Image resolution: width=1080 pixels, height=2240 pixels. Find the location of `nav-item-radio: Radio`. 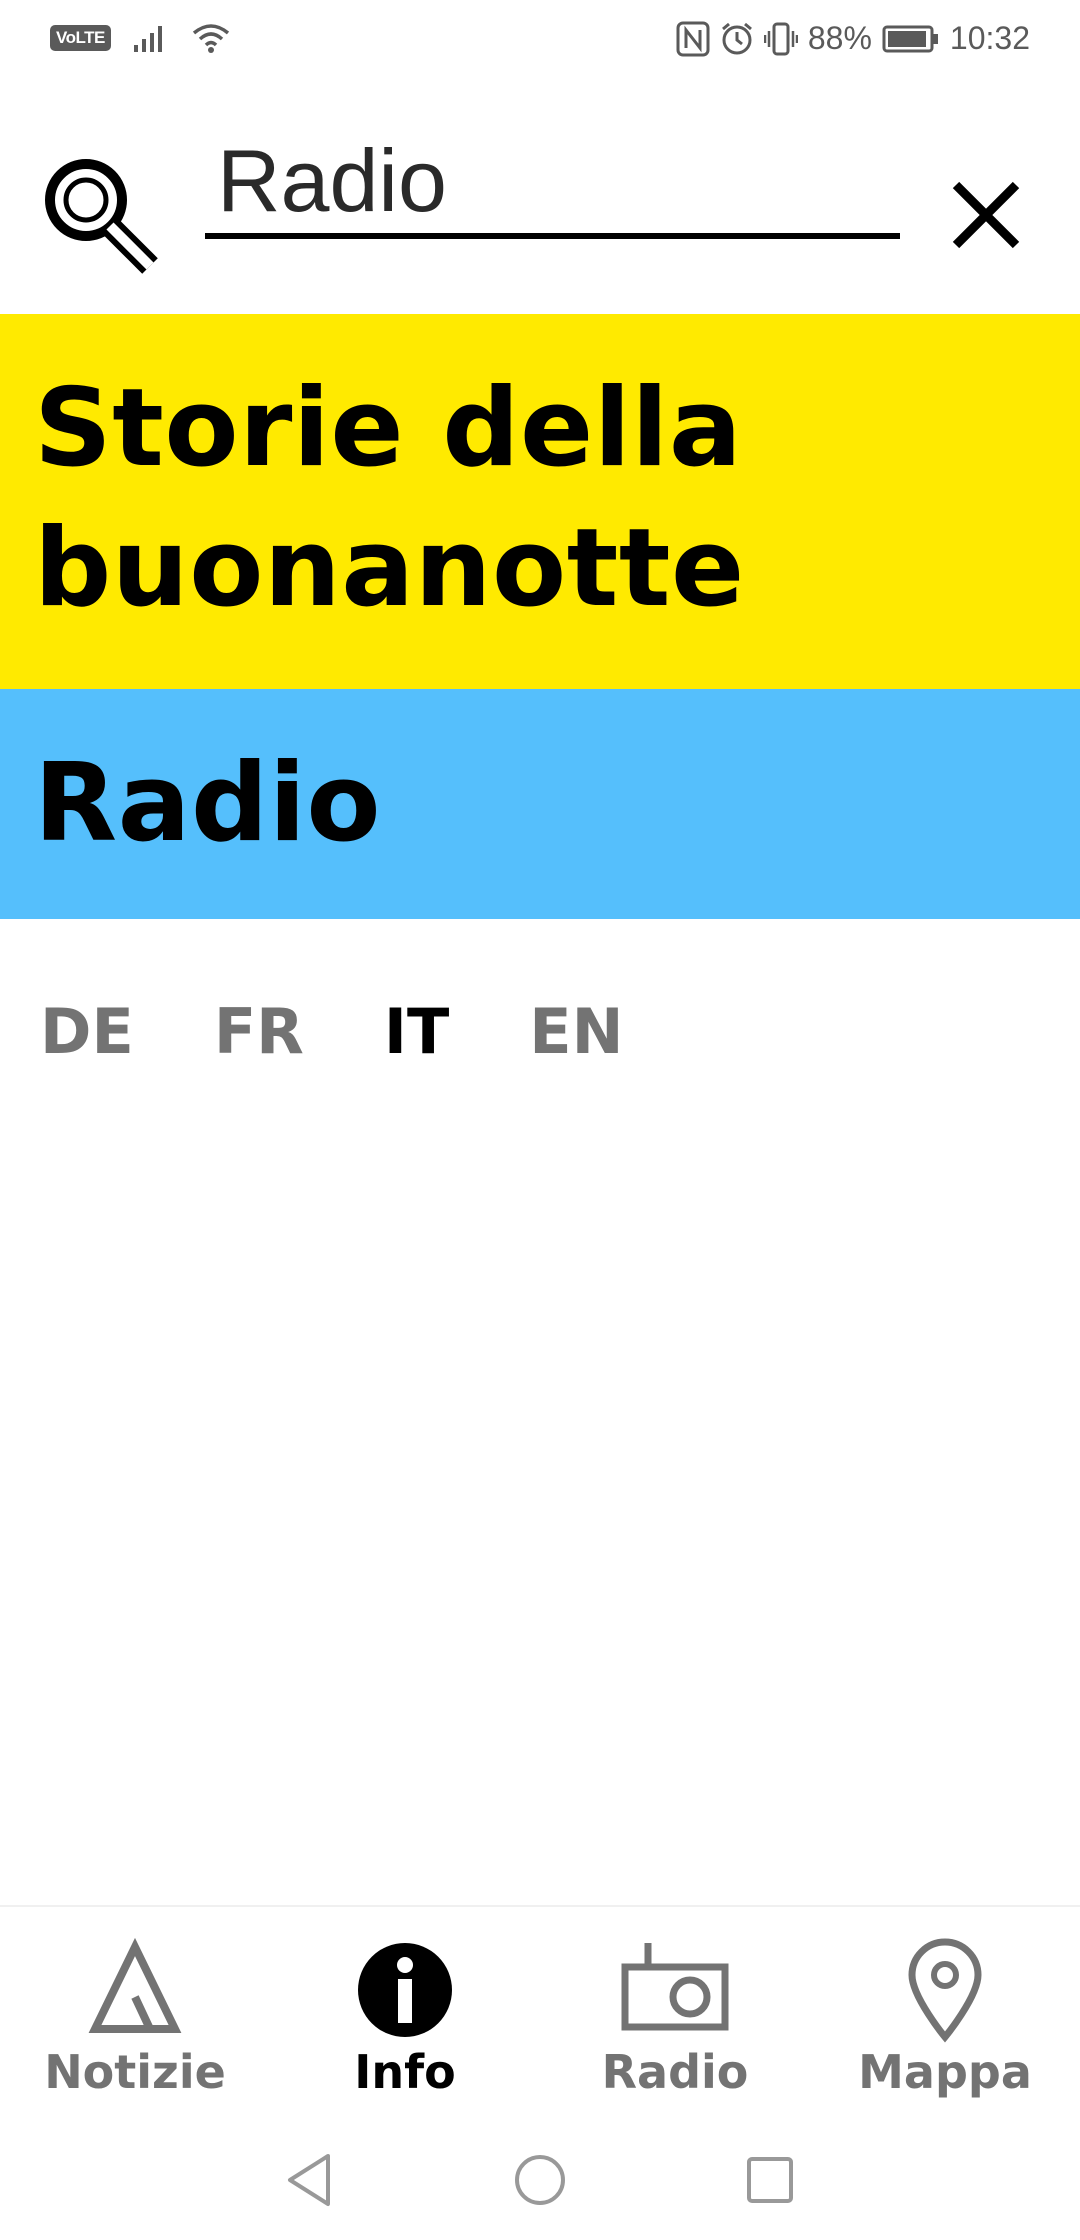

nav-item-radio: Radio is located at coordinates (675, 2014).